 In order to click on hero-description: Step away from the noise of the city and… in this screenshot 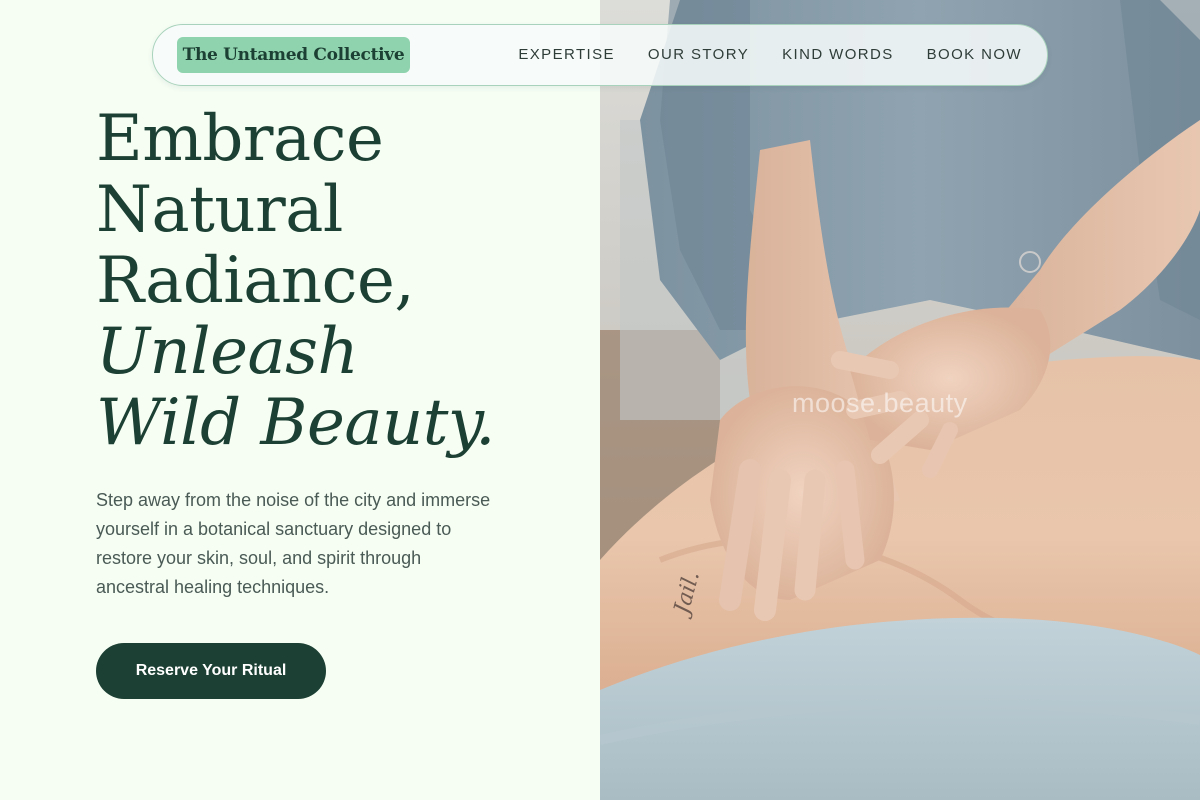, I will do `click(293, 543)`.